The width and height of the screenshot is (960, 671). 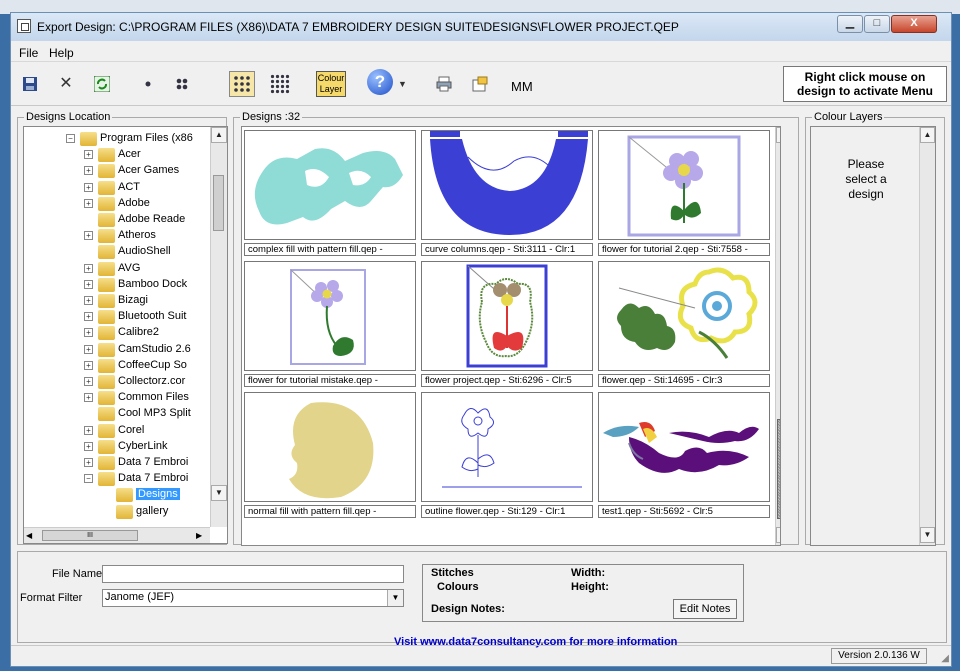 I want to click on colour-layers-list: Please select a design ▲ ▼, so click(x=873, y=336).